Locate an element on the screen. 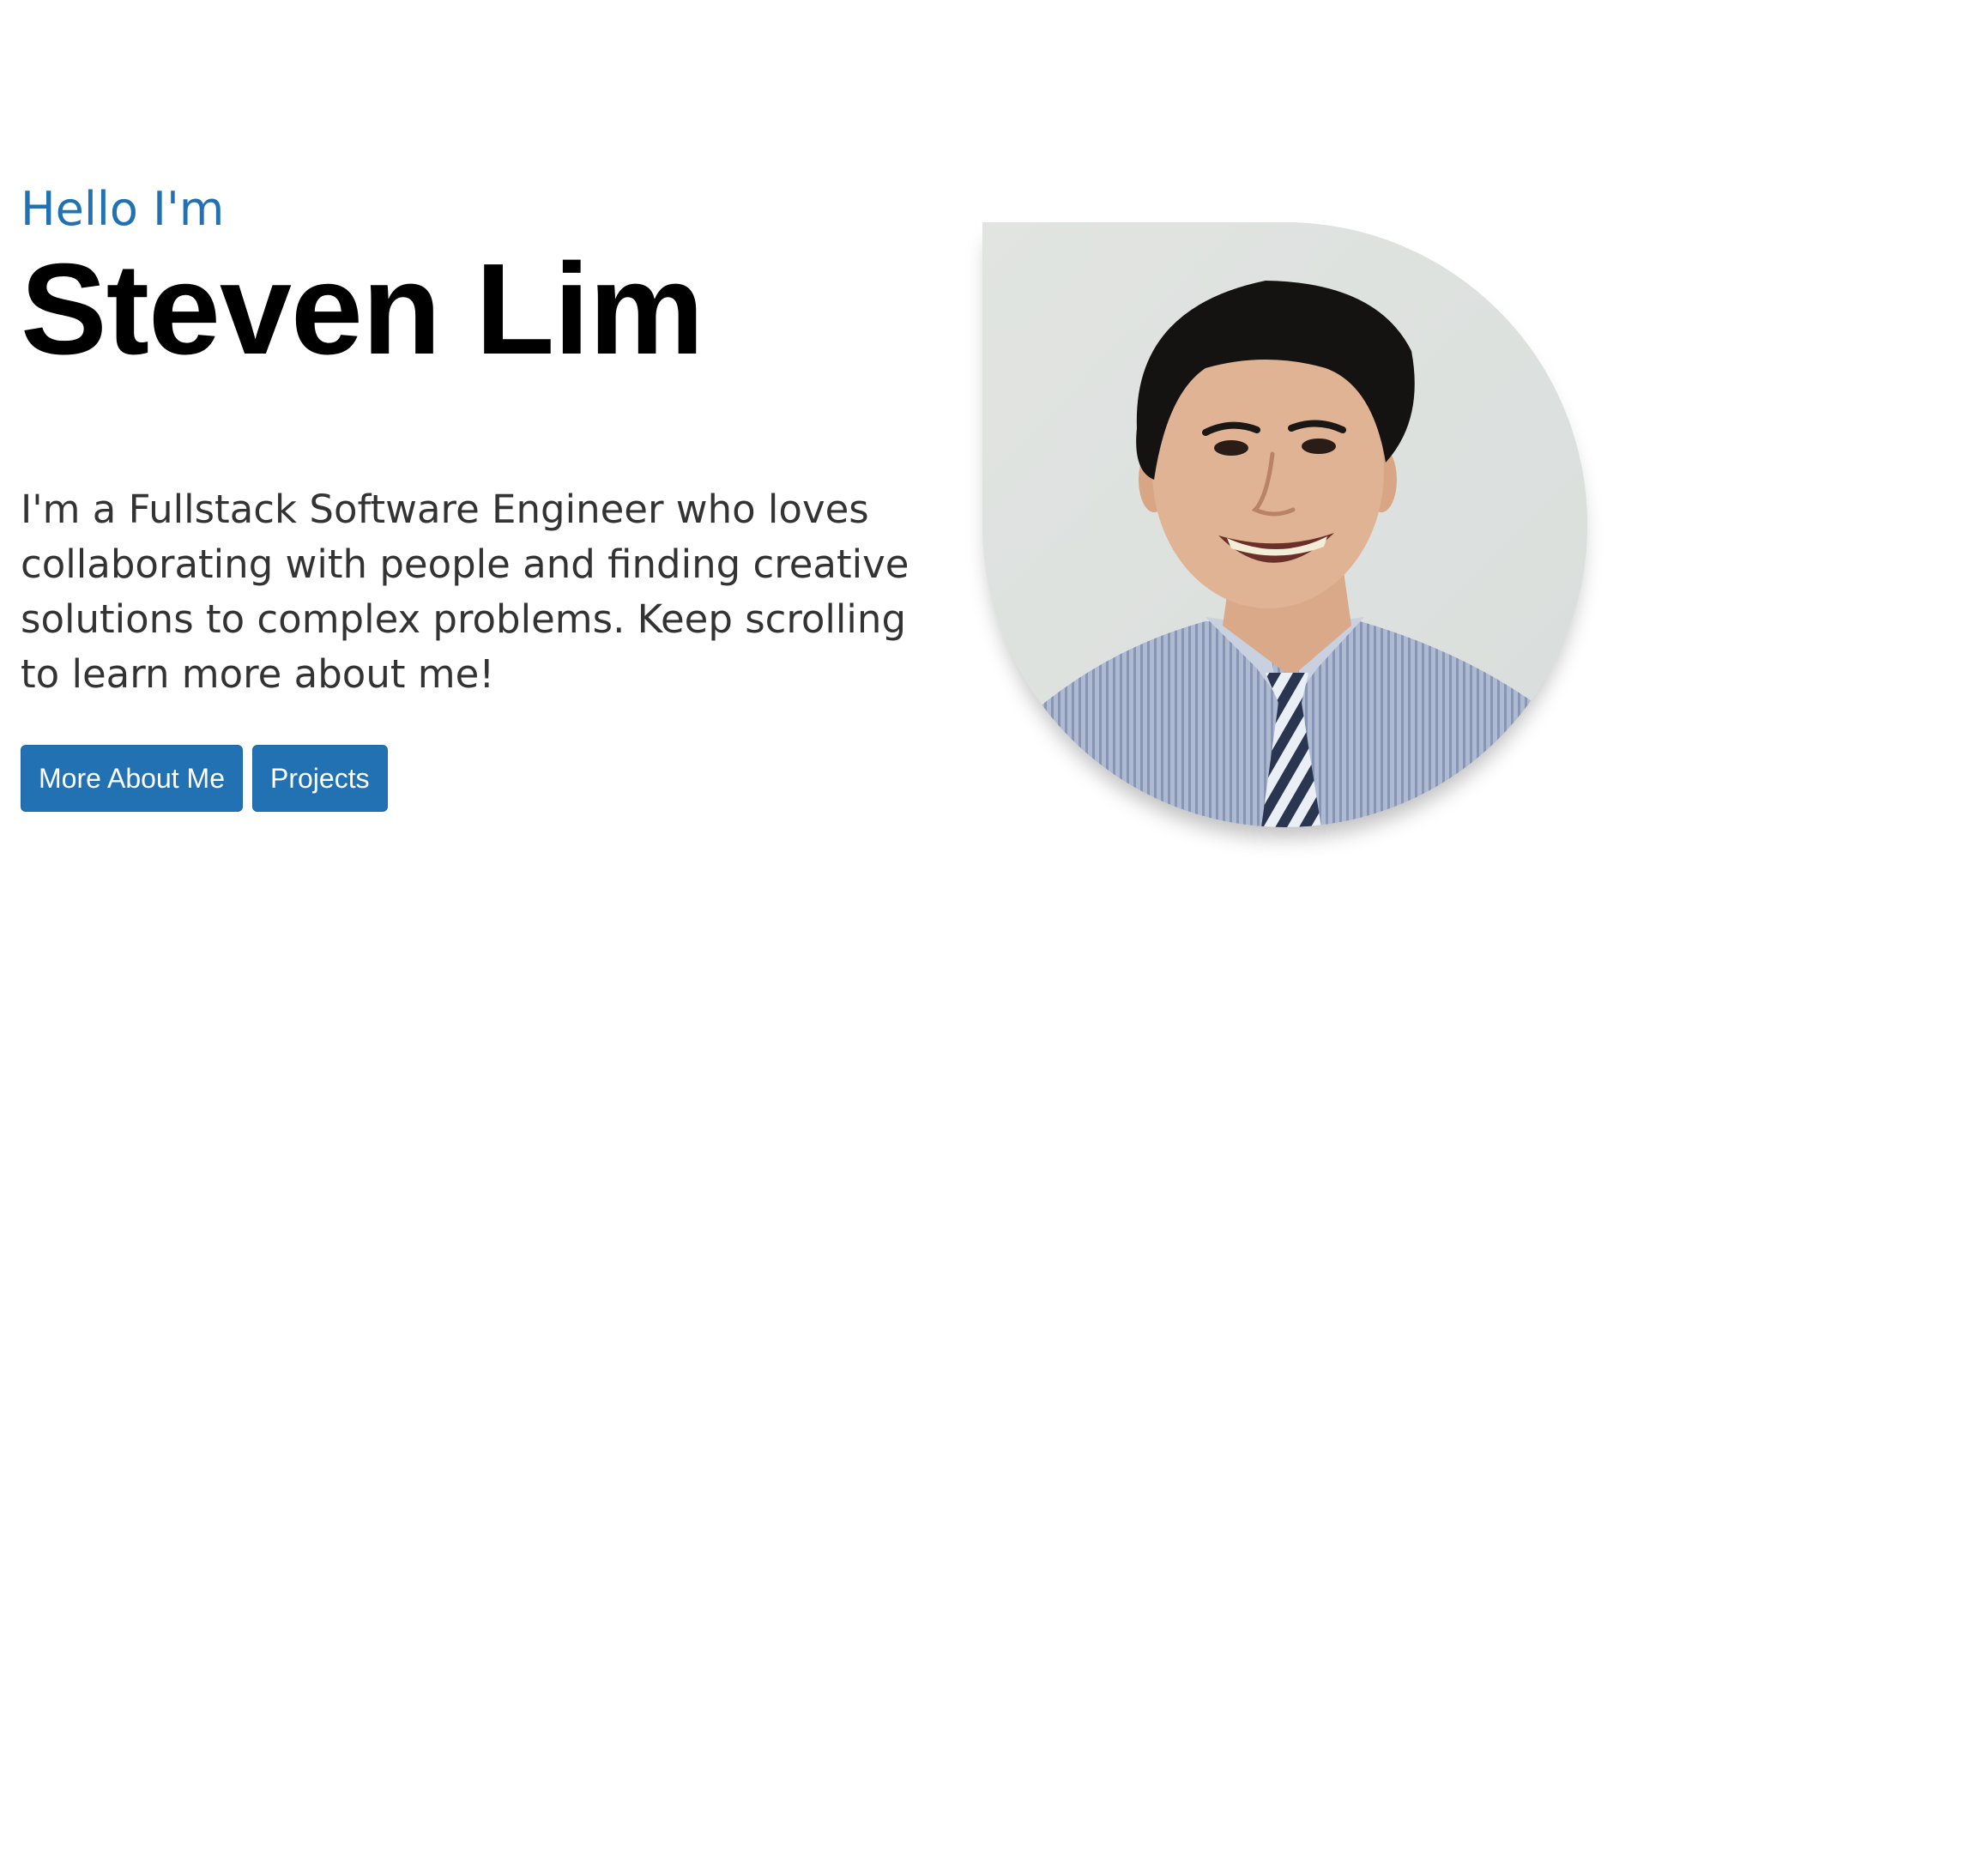  projects-button: Projects is located at coordinates (320, 779).